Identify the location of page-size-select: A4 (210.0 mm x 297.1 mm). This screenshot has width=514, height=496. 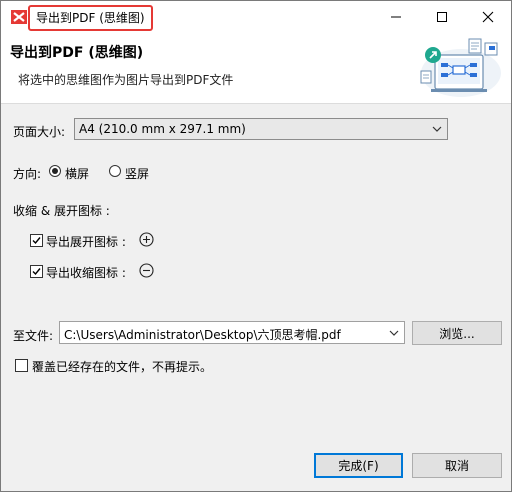
(261, 129).